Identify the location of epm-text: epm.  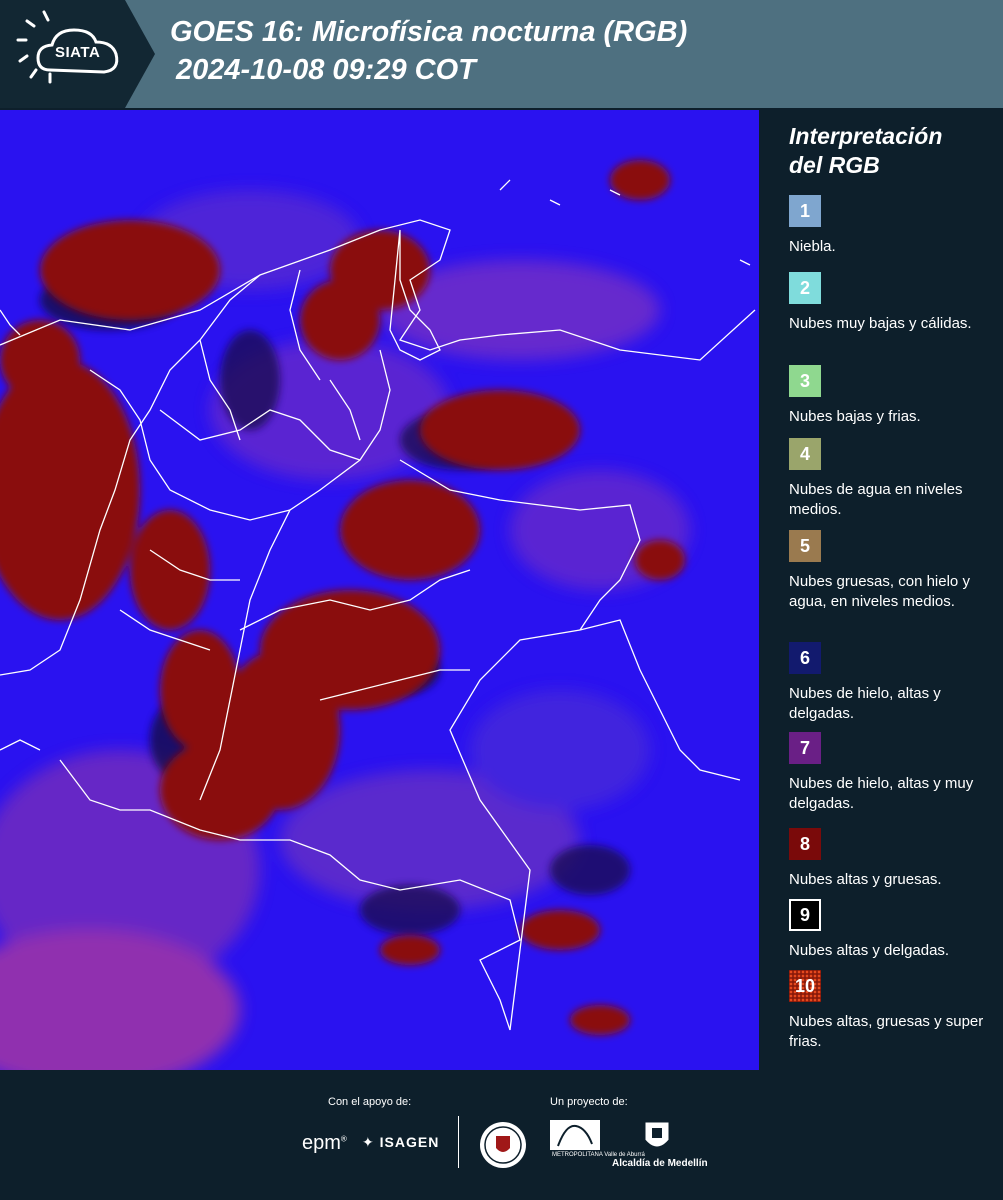
(321, 1143).